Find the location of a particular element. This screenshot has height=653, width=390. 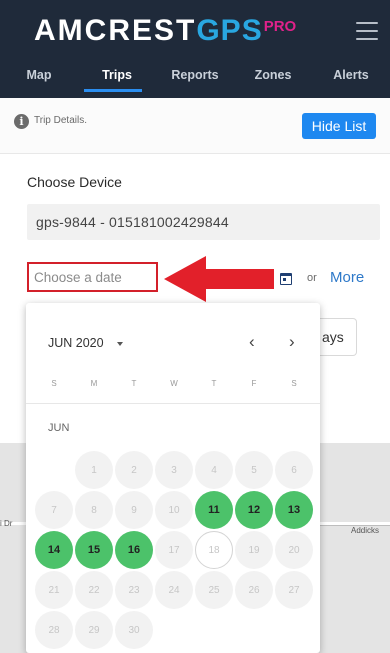

calendar-cell: 14 is located at coordinates (54, 550).